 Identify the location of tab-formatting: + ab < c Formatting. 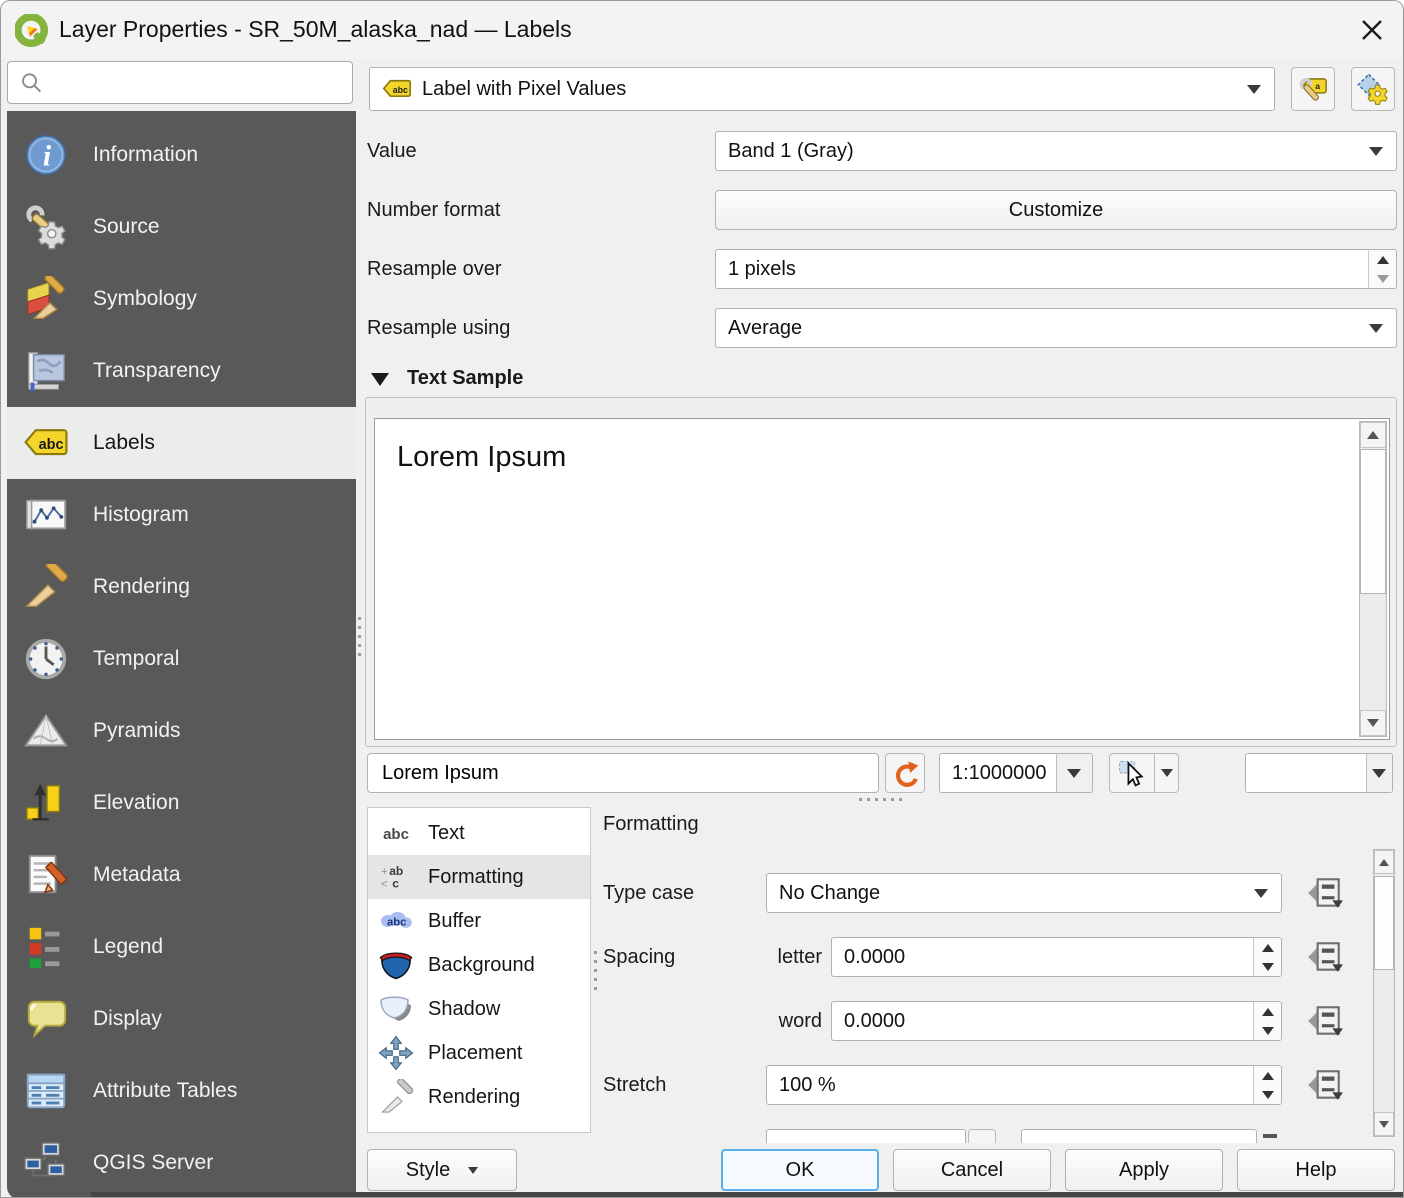
(479, 877).